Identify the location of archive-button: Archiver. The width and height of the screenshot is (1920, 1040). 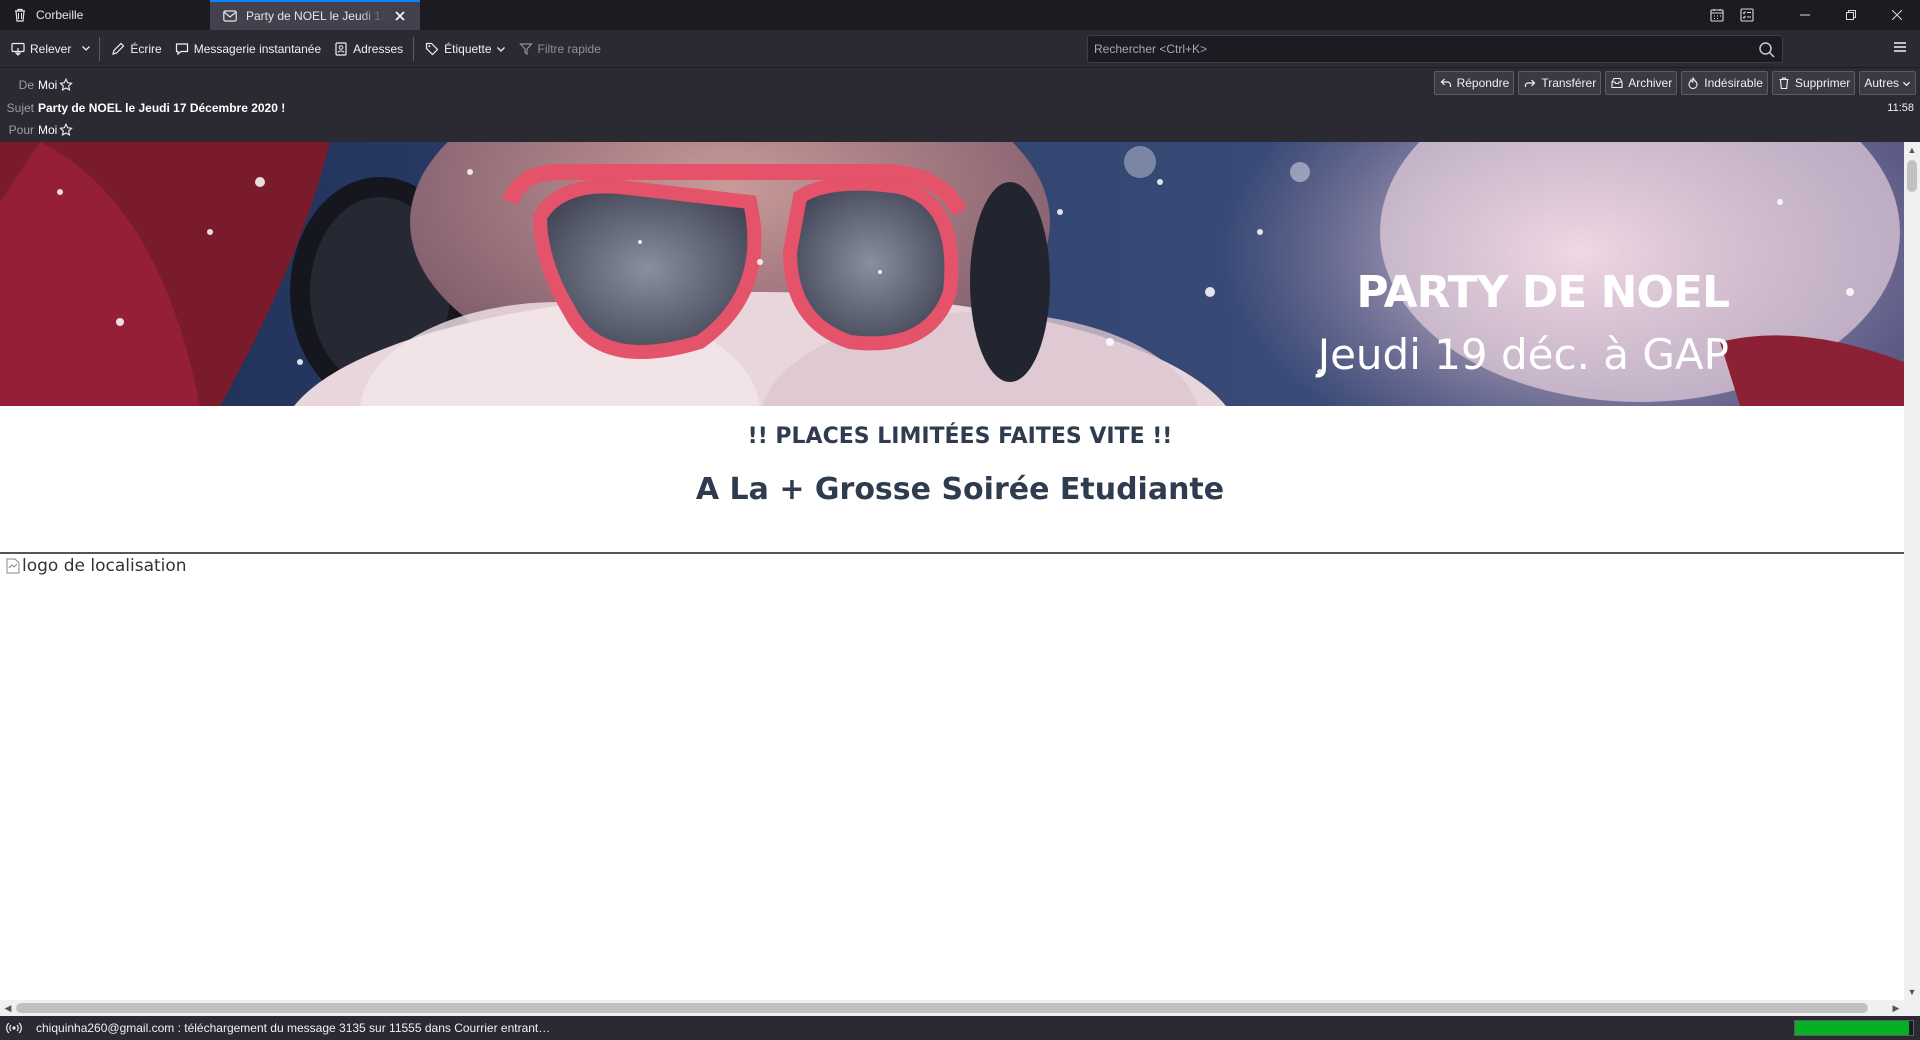
(1641, 83).